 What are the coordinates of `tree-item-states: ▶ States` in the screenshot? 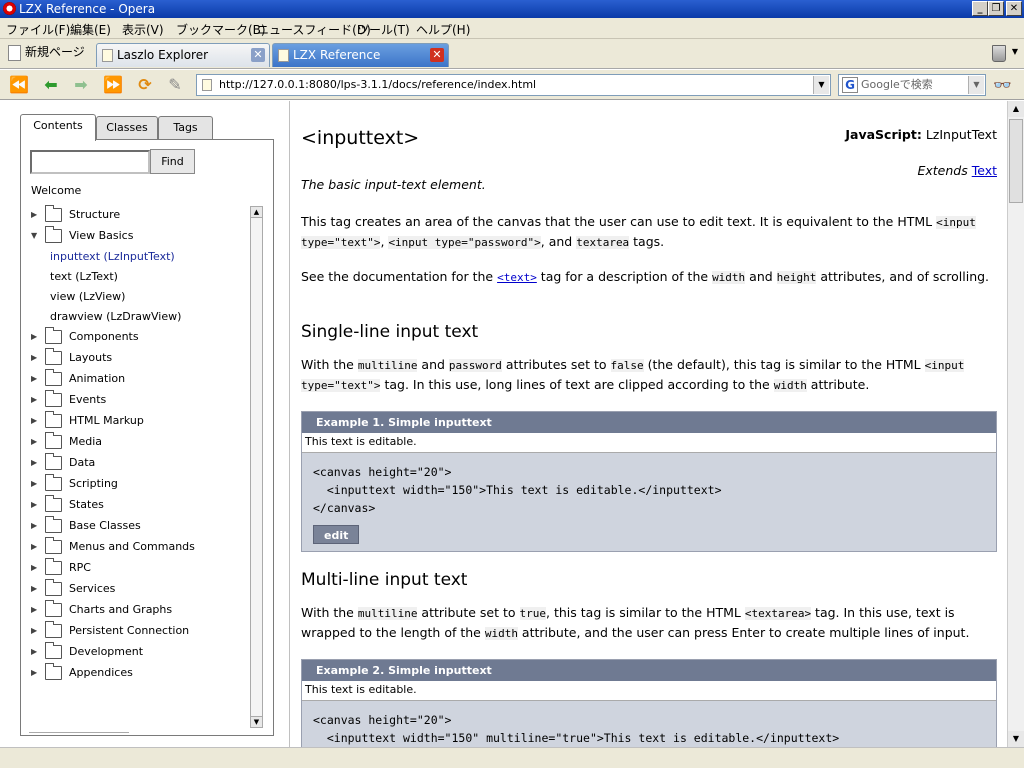 It's located at (133, 505).